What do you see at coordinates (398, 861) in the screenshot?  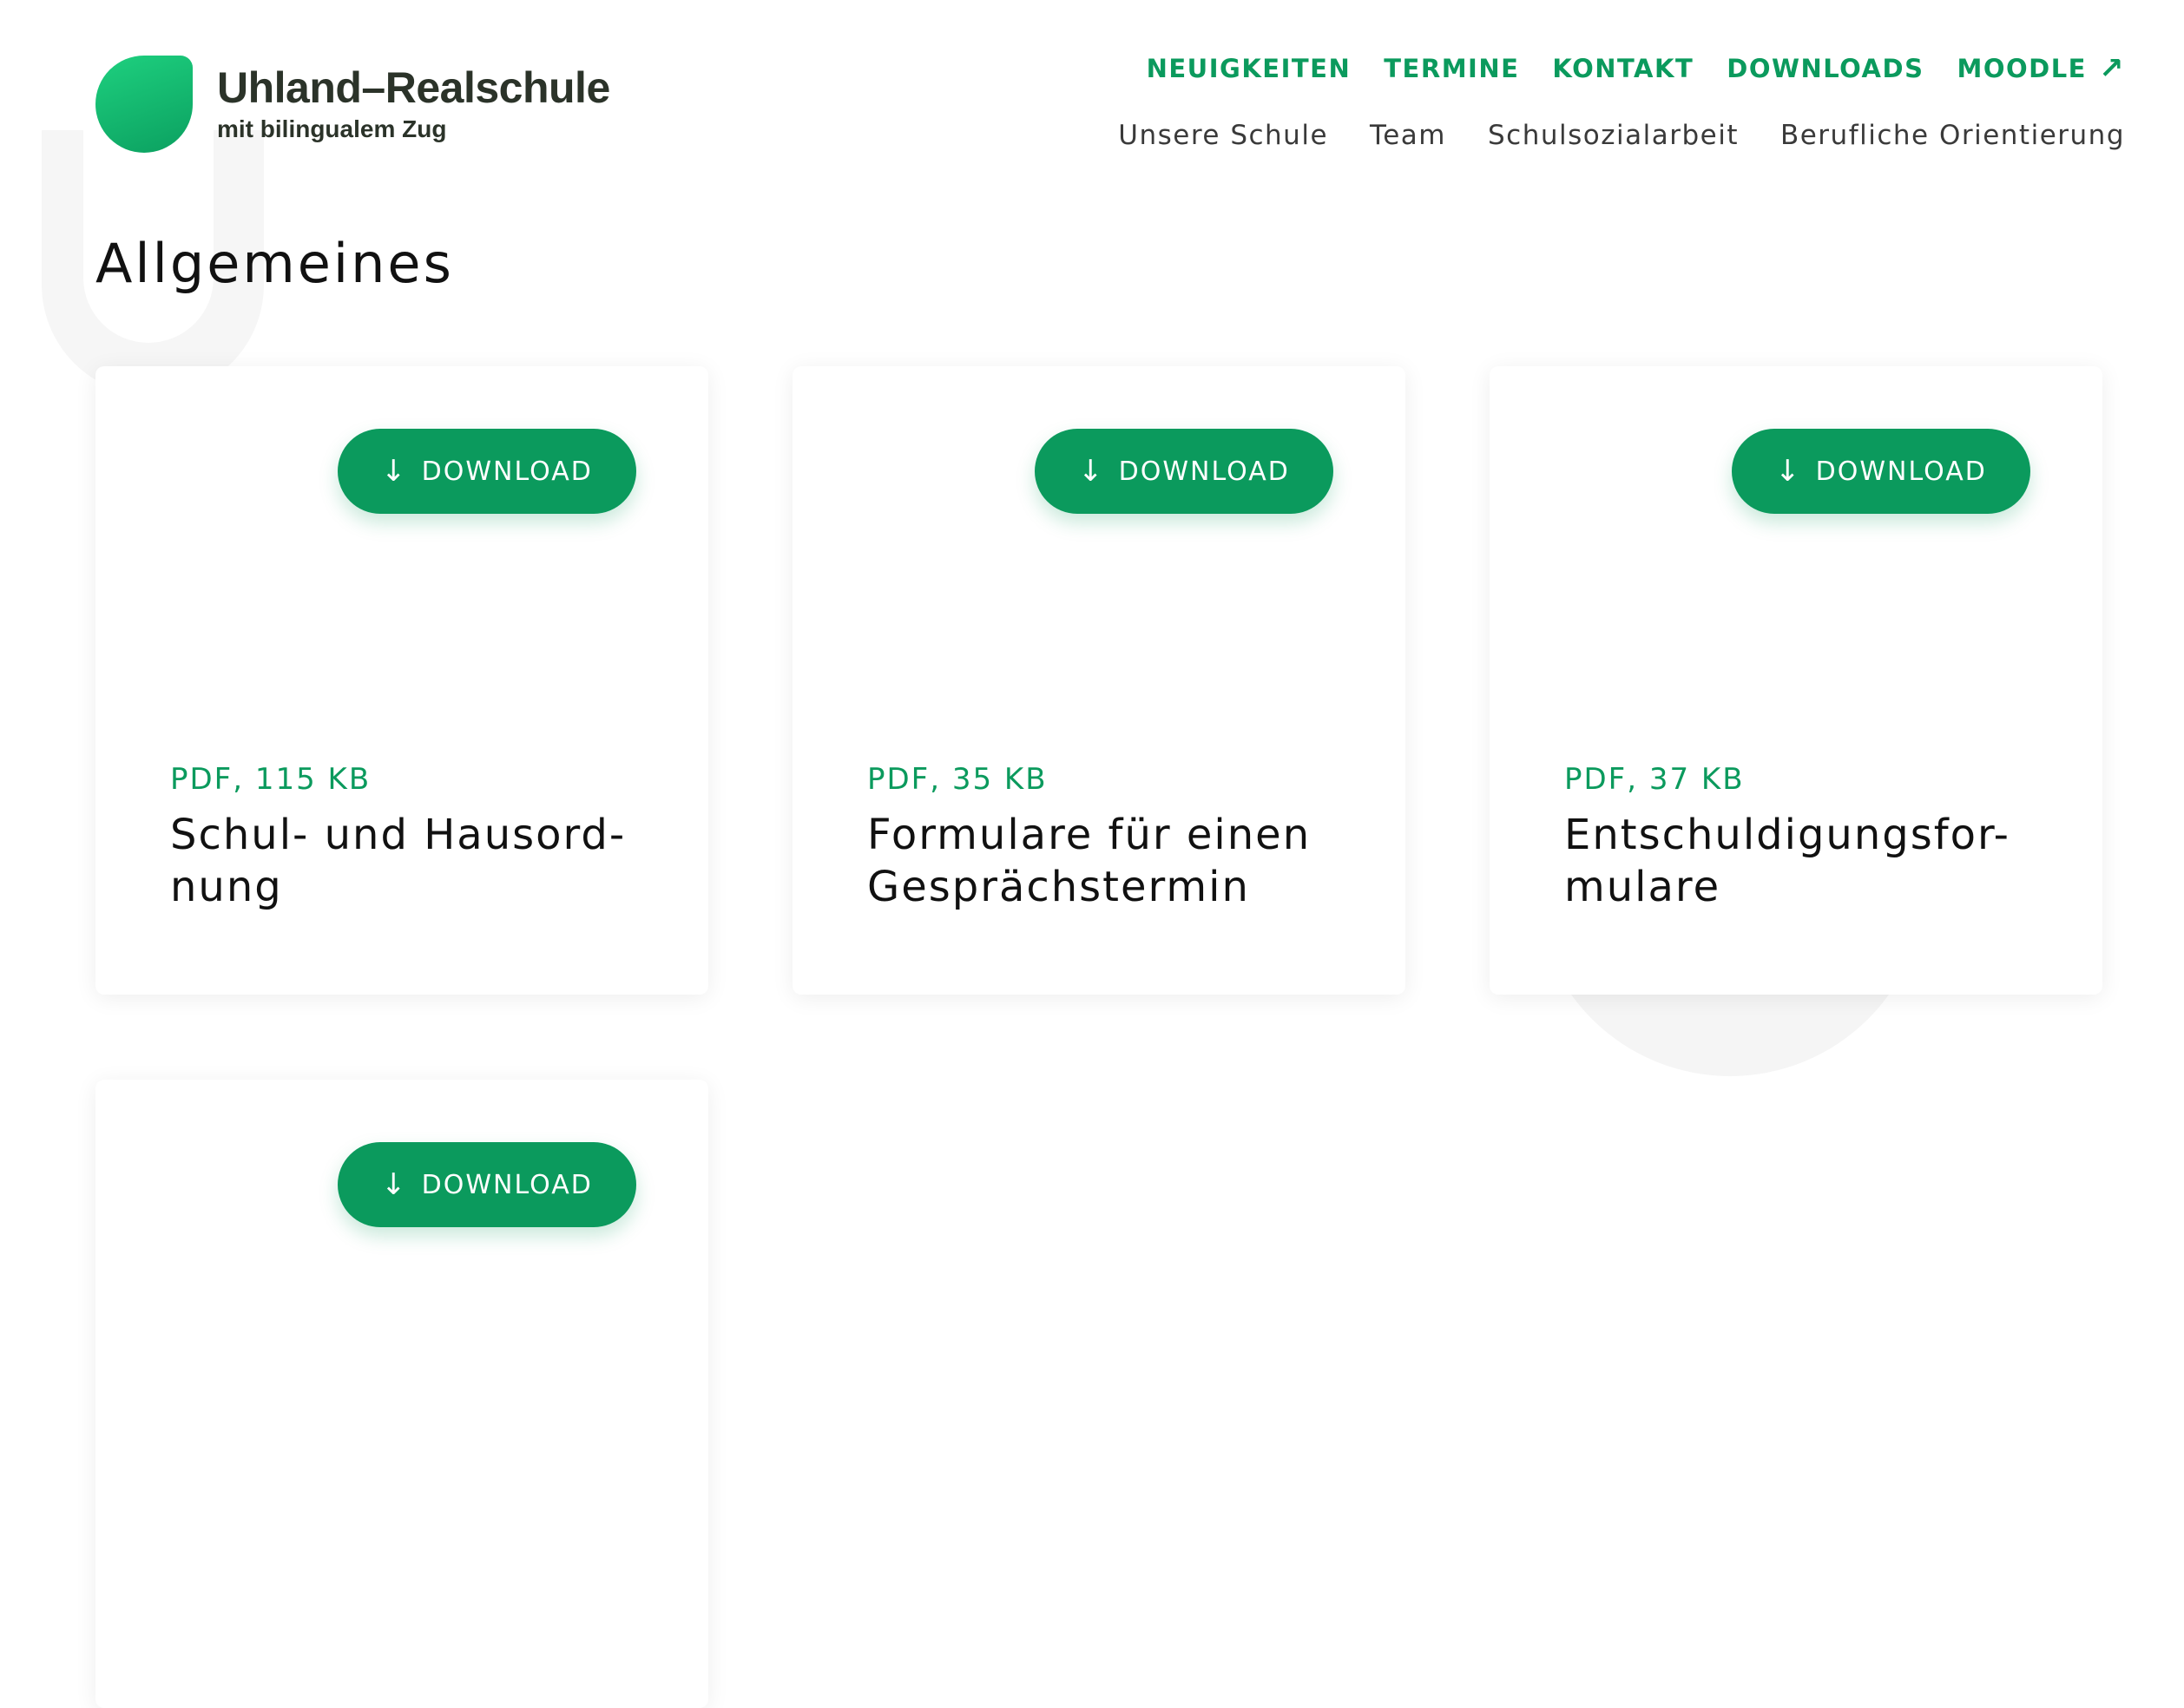 I see `file-title: Schul- und Hausord- nung` at bounding box center [398, 861].